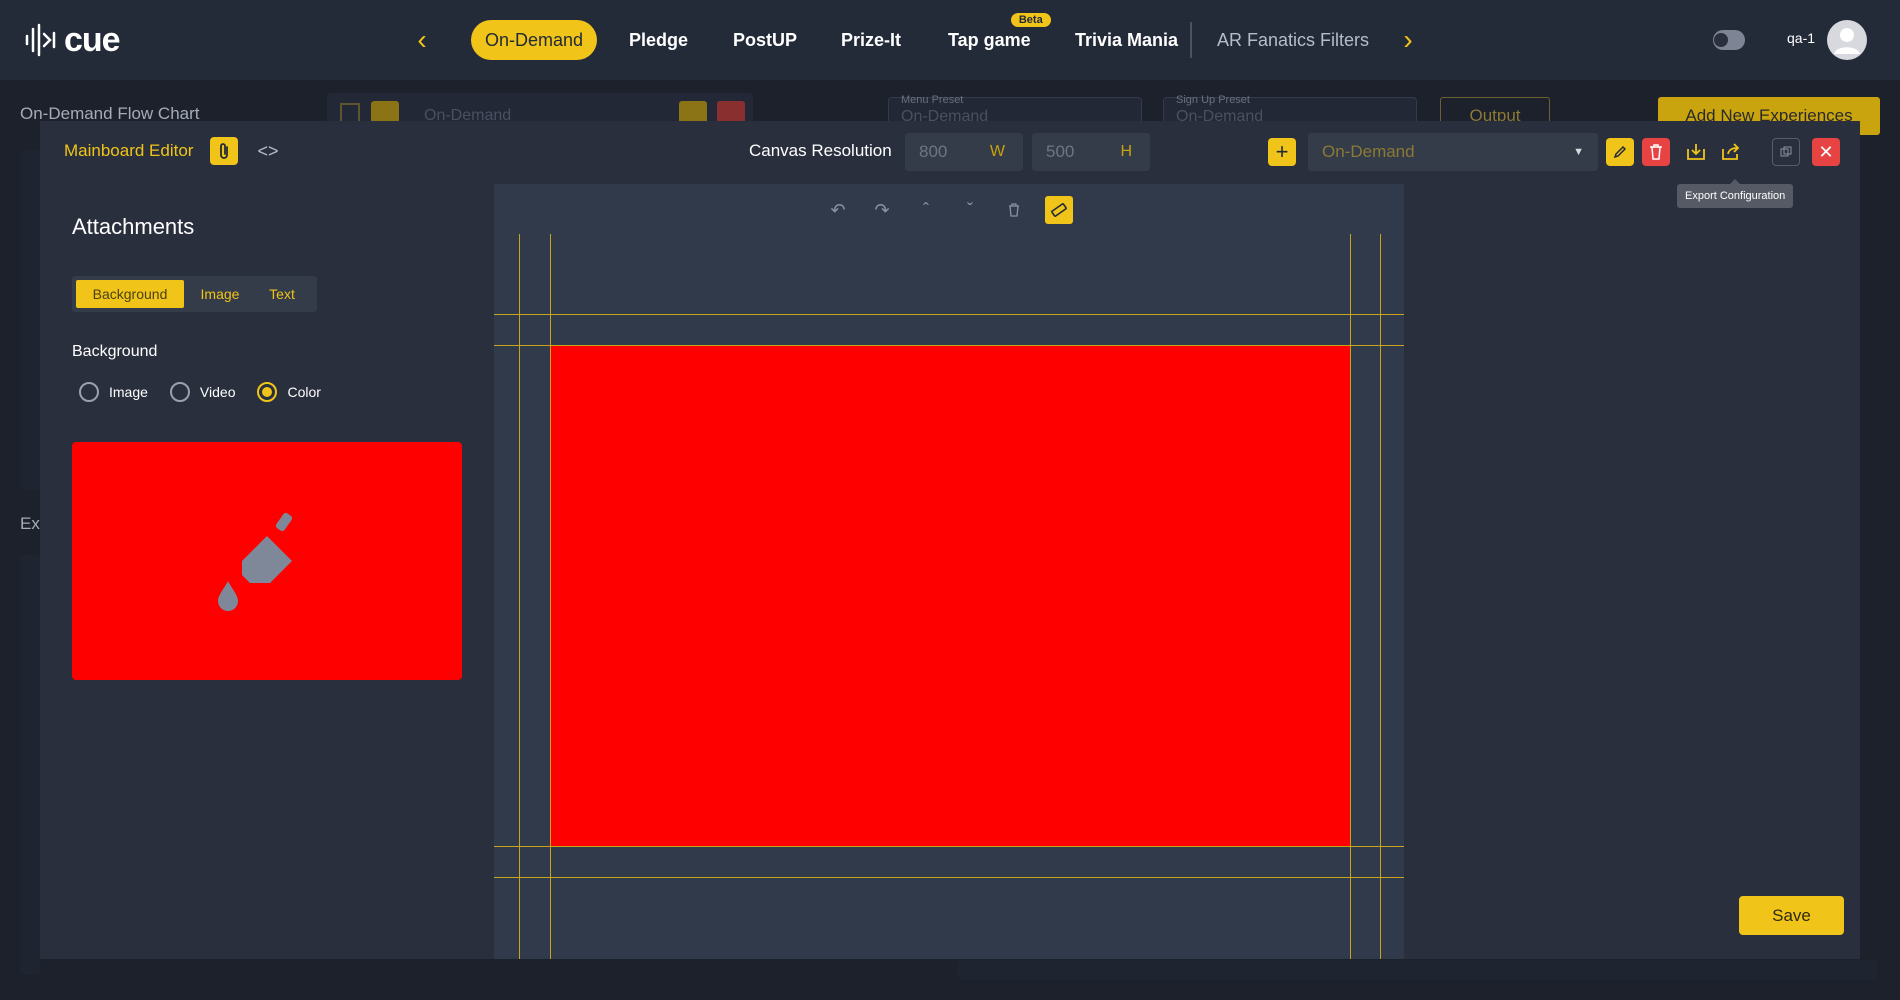 The width and height of the screenshot is (1900, 1000). I want to click on redo-button: ↷, so click(882, 210).